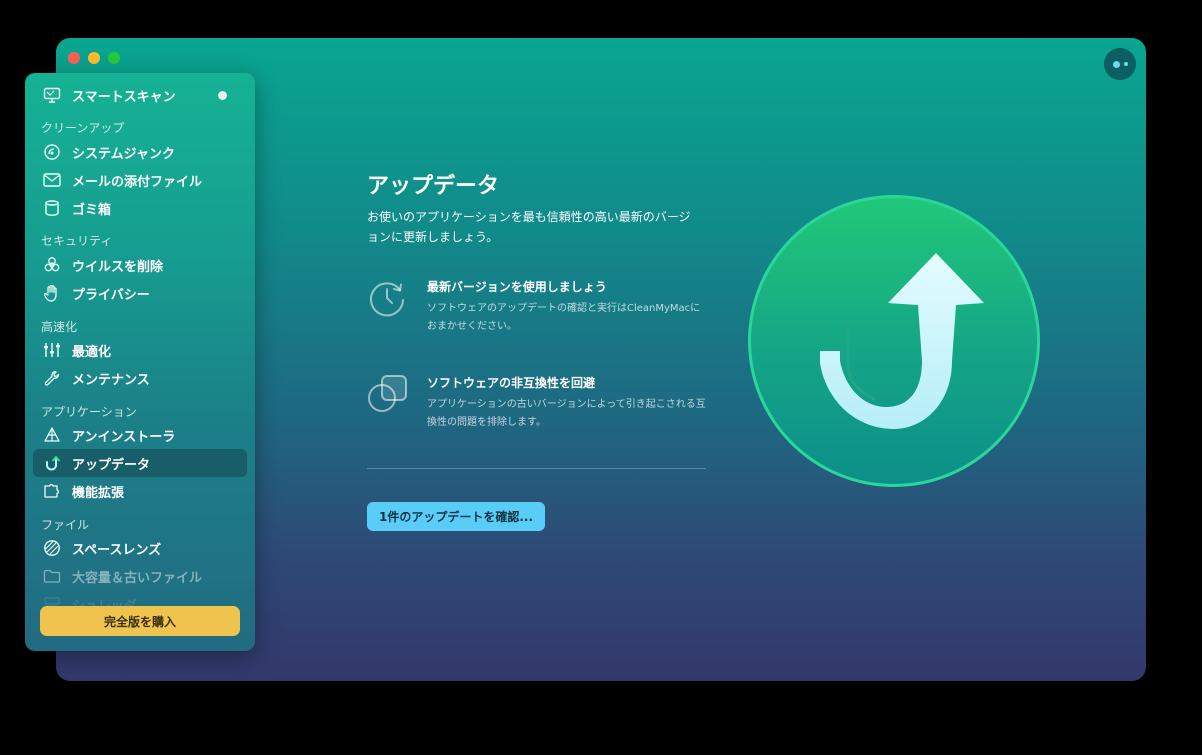 The image size is (1202, 755). Describe the element at coordinates (117, 550) in the screenshot. I see `sidebar-item-label: スペースレンズ` at that location.